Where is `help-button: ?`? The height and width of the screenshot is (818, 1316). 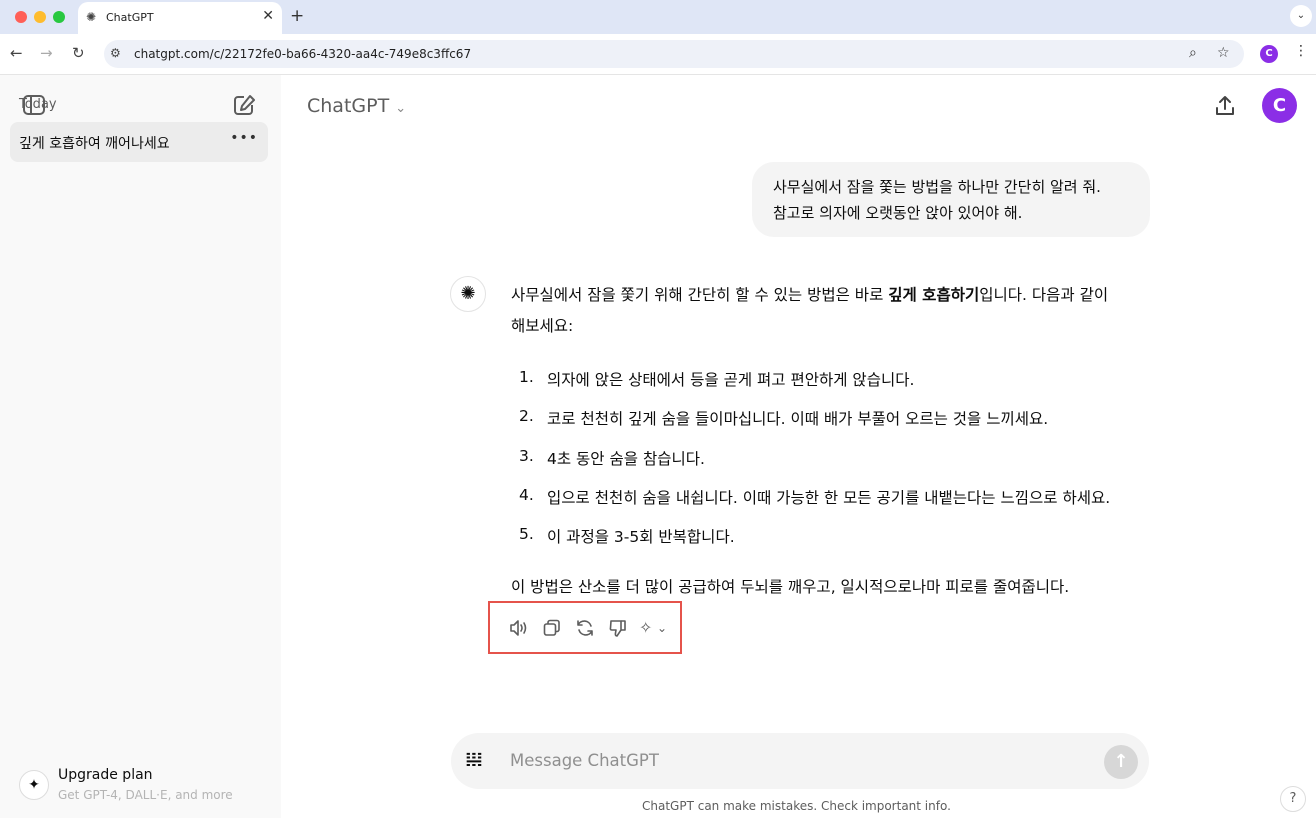 help-button: ? is located at coordinates (1293, 799).